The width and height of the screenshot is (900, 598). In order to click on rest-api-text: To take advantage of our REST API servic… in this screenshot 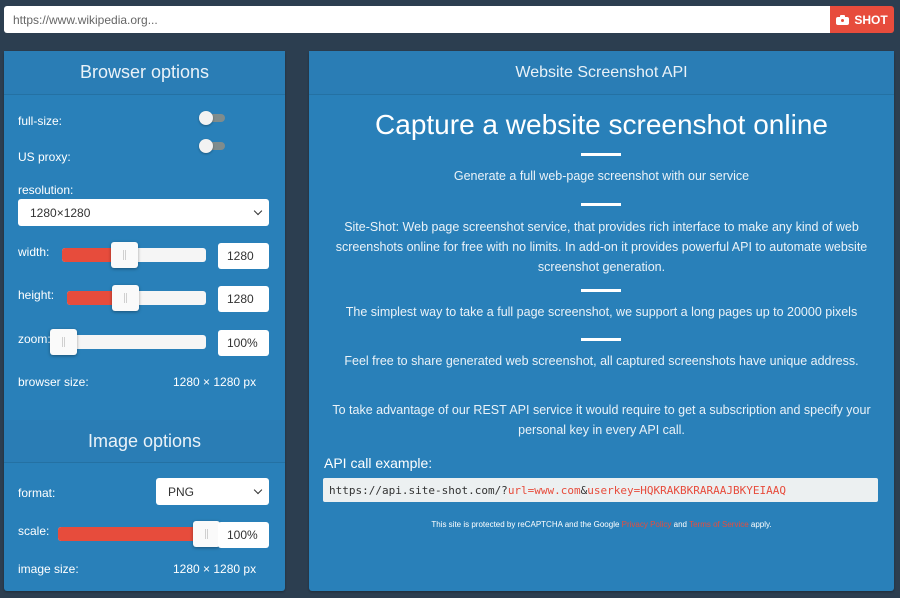, I will do `click(601, 420)`.